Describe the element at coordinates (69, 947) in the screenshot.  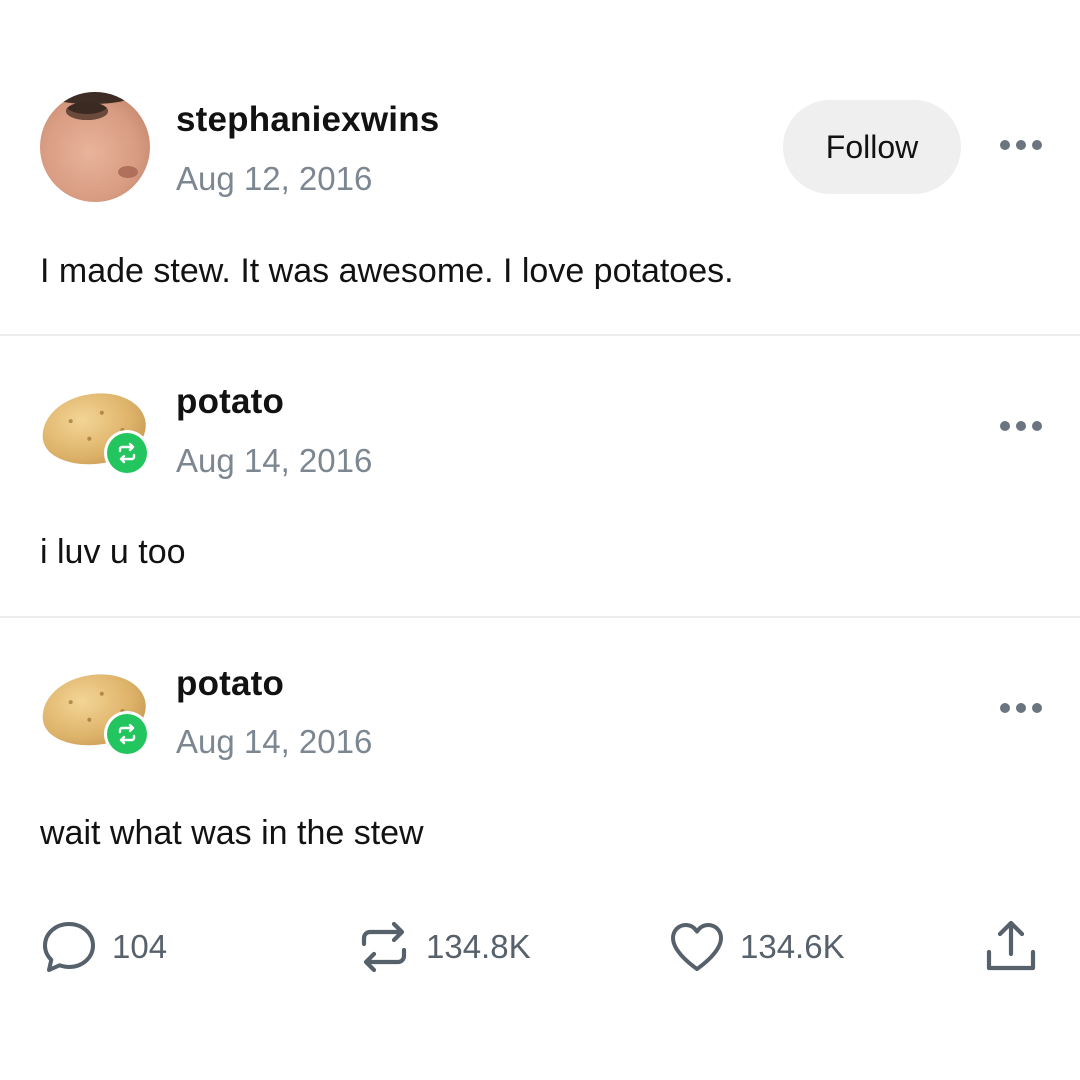
I see `comment-icon` at that location.